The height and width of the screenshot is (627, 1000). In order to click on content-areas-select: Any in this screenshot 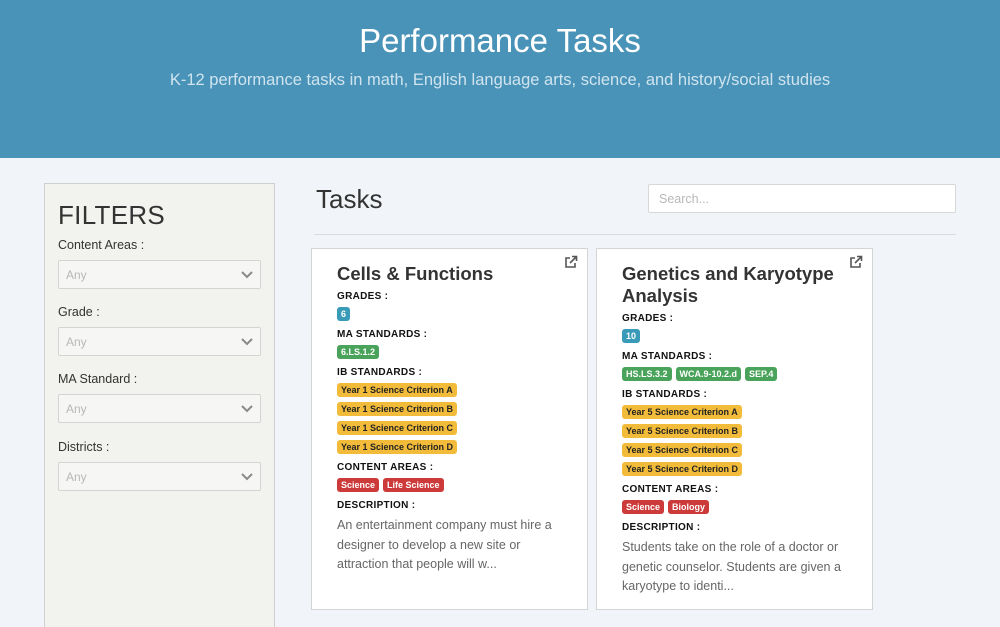, I will do `click(159, 274)`.